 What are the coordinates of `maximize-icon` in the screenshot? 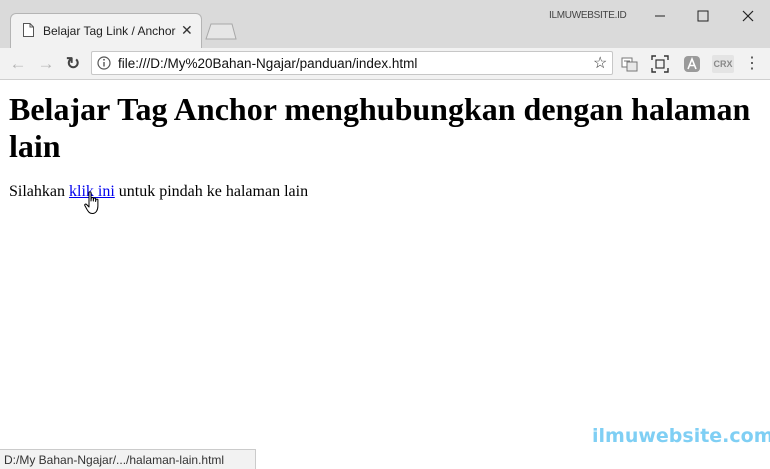 It's located at (703, 16).